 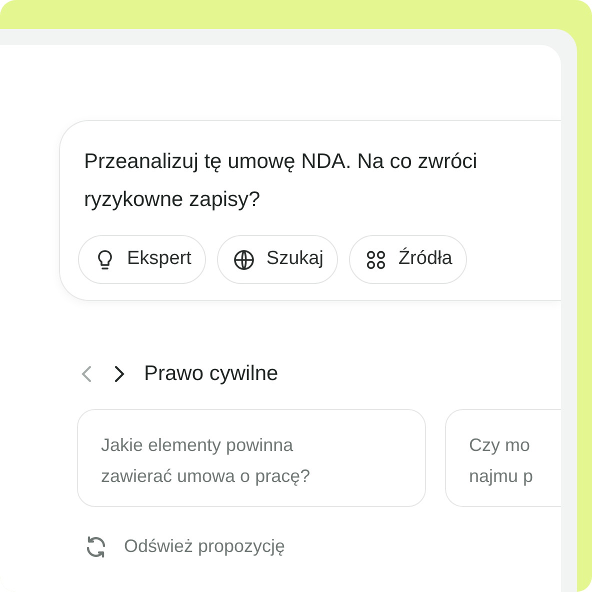 I want to click on chip-button: Ekspert, so click(x=142, y=259).